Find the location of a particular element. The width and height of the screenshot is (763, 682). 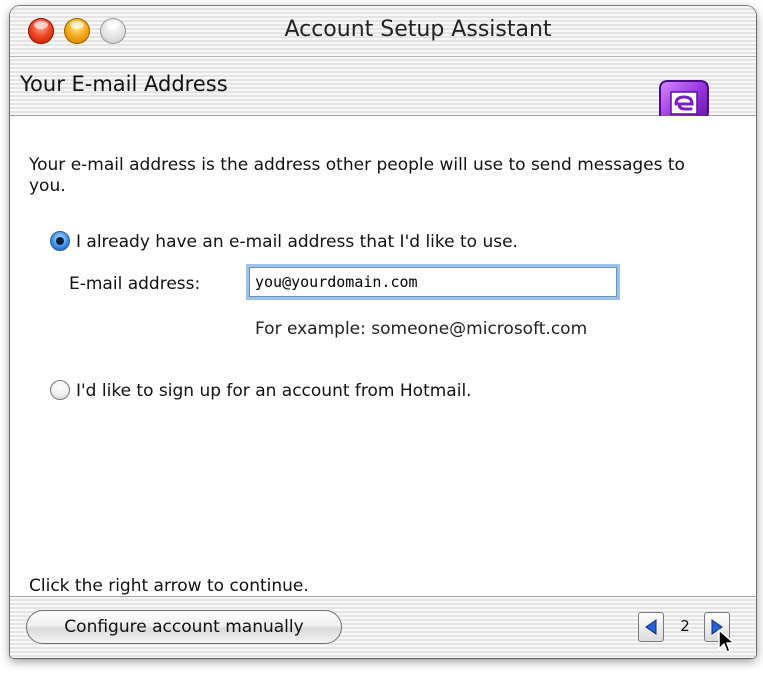

hotmail-radio is located at coordinates (60, 390).